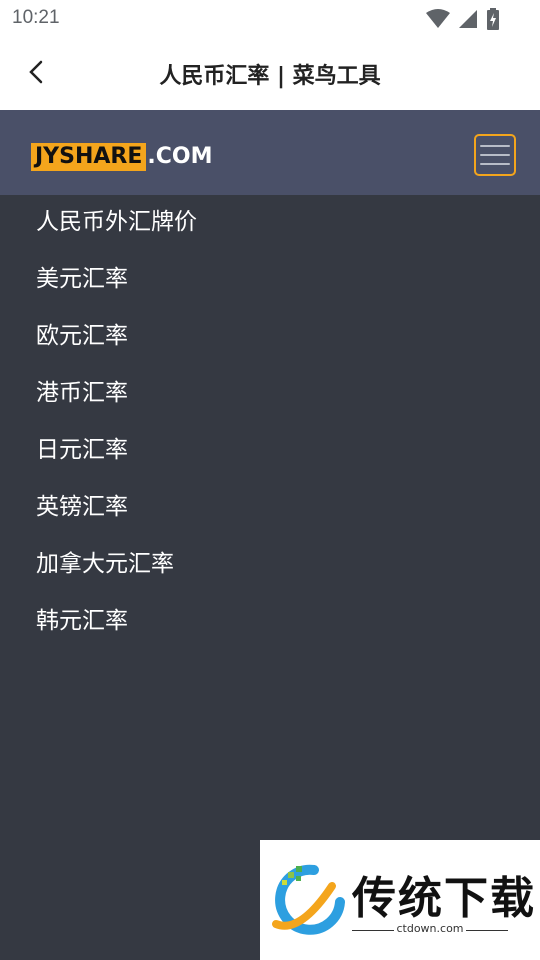 This screenshot has width=540, height=960. Describe the element at coordinates (270, 223) in the screenshot. I see `nav-item-rmb-forex: 人民币外汇牌价` at that location.